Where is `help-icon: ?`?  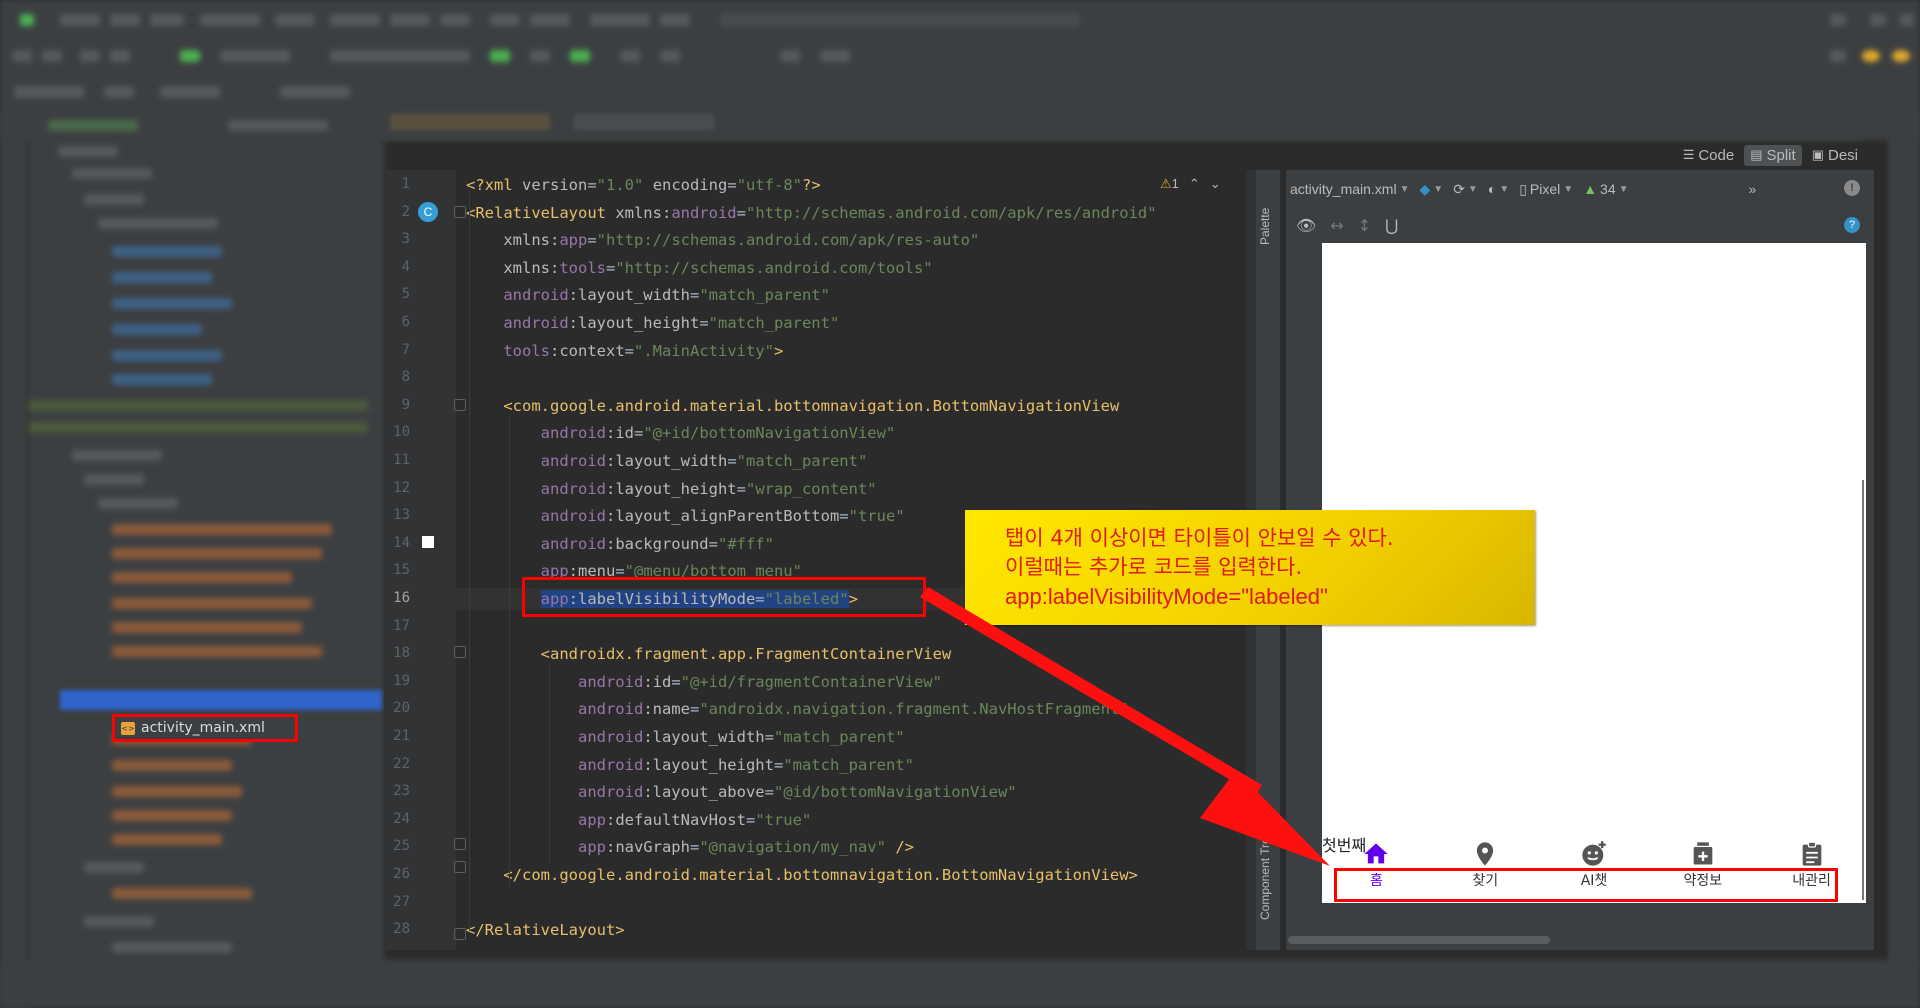 help-icon: ? is located at coordinates (1852, 225).